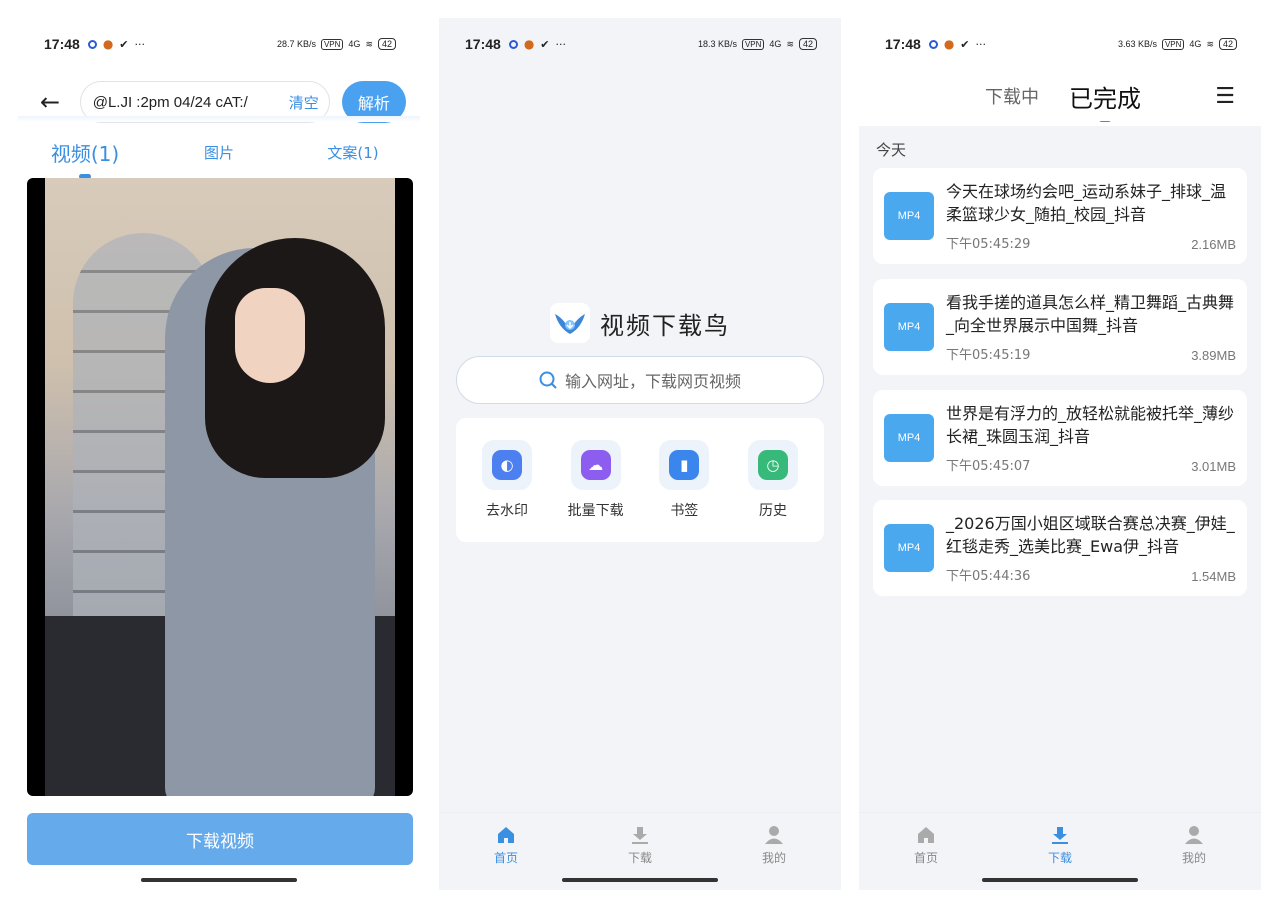 The height and width of the screenshot is (907, 1280). I want to click on net-speed: 28.7 KB/s, so click(296, 44).